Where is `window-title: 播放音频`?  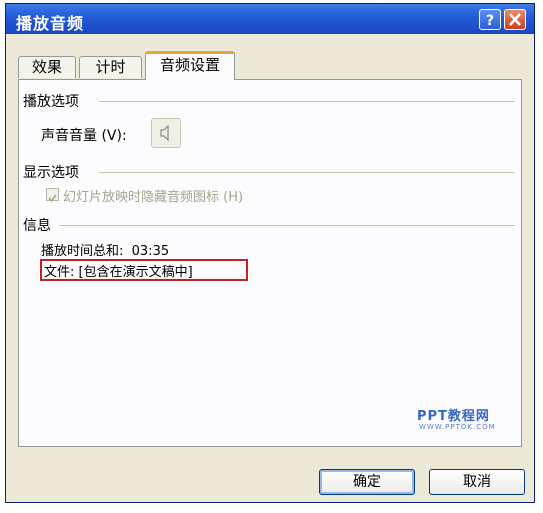
window-title: 播放音频 is located at coordinates (50, 23).